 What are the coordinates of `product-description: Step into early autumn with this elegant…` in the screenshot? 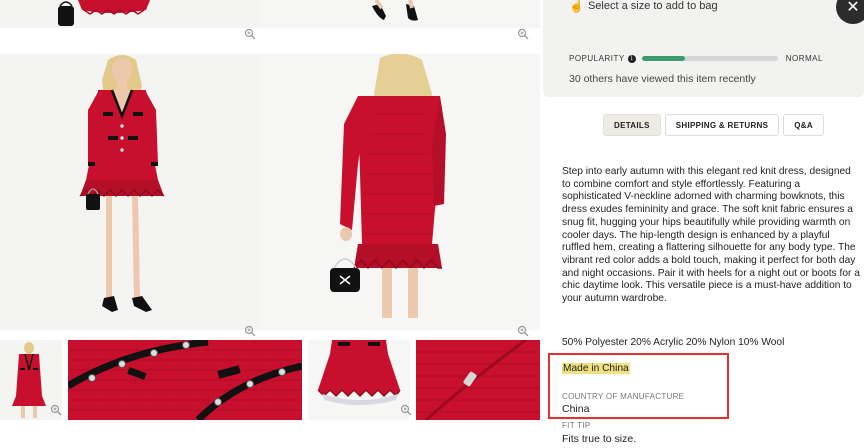 It's located at (711, 235).